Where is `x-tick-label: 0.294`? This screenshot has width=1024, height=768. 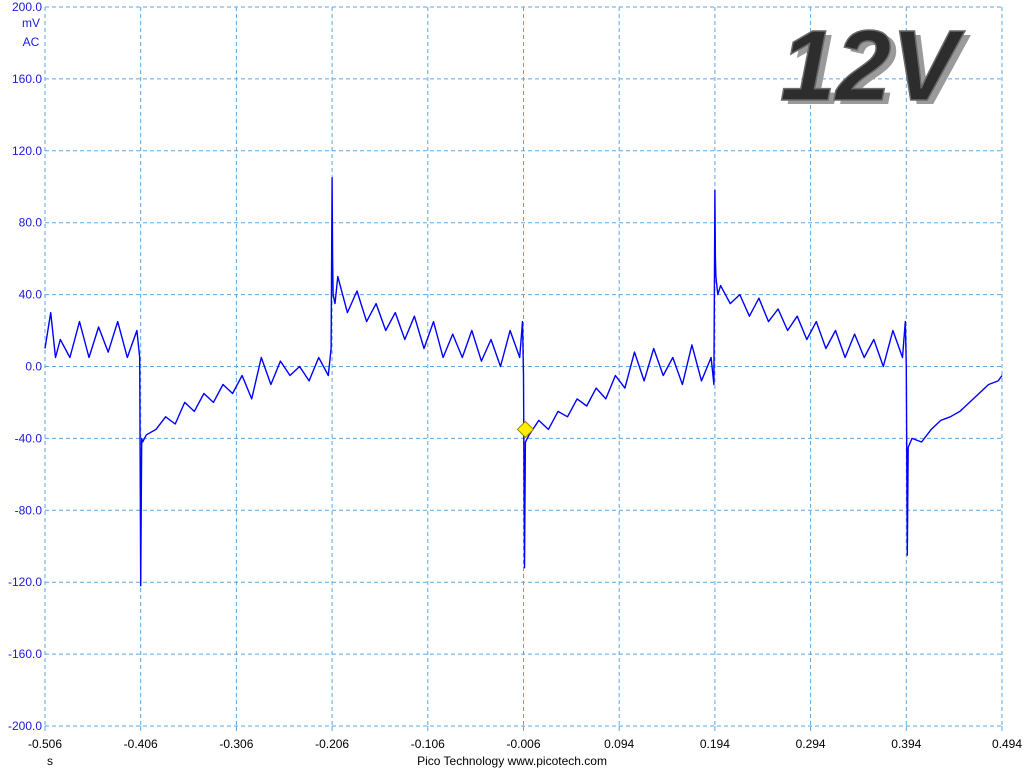
x-tick-label: 0.294 is located at coordinates (811, 744).